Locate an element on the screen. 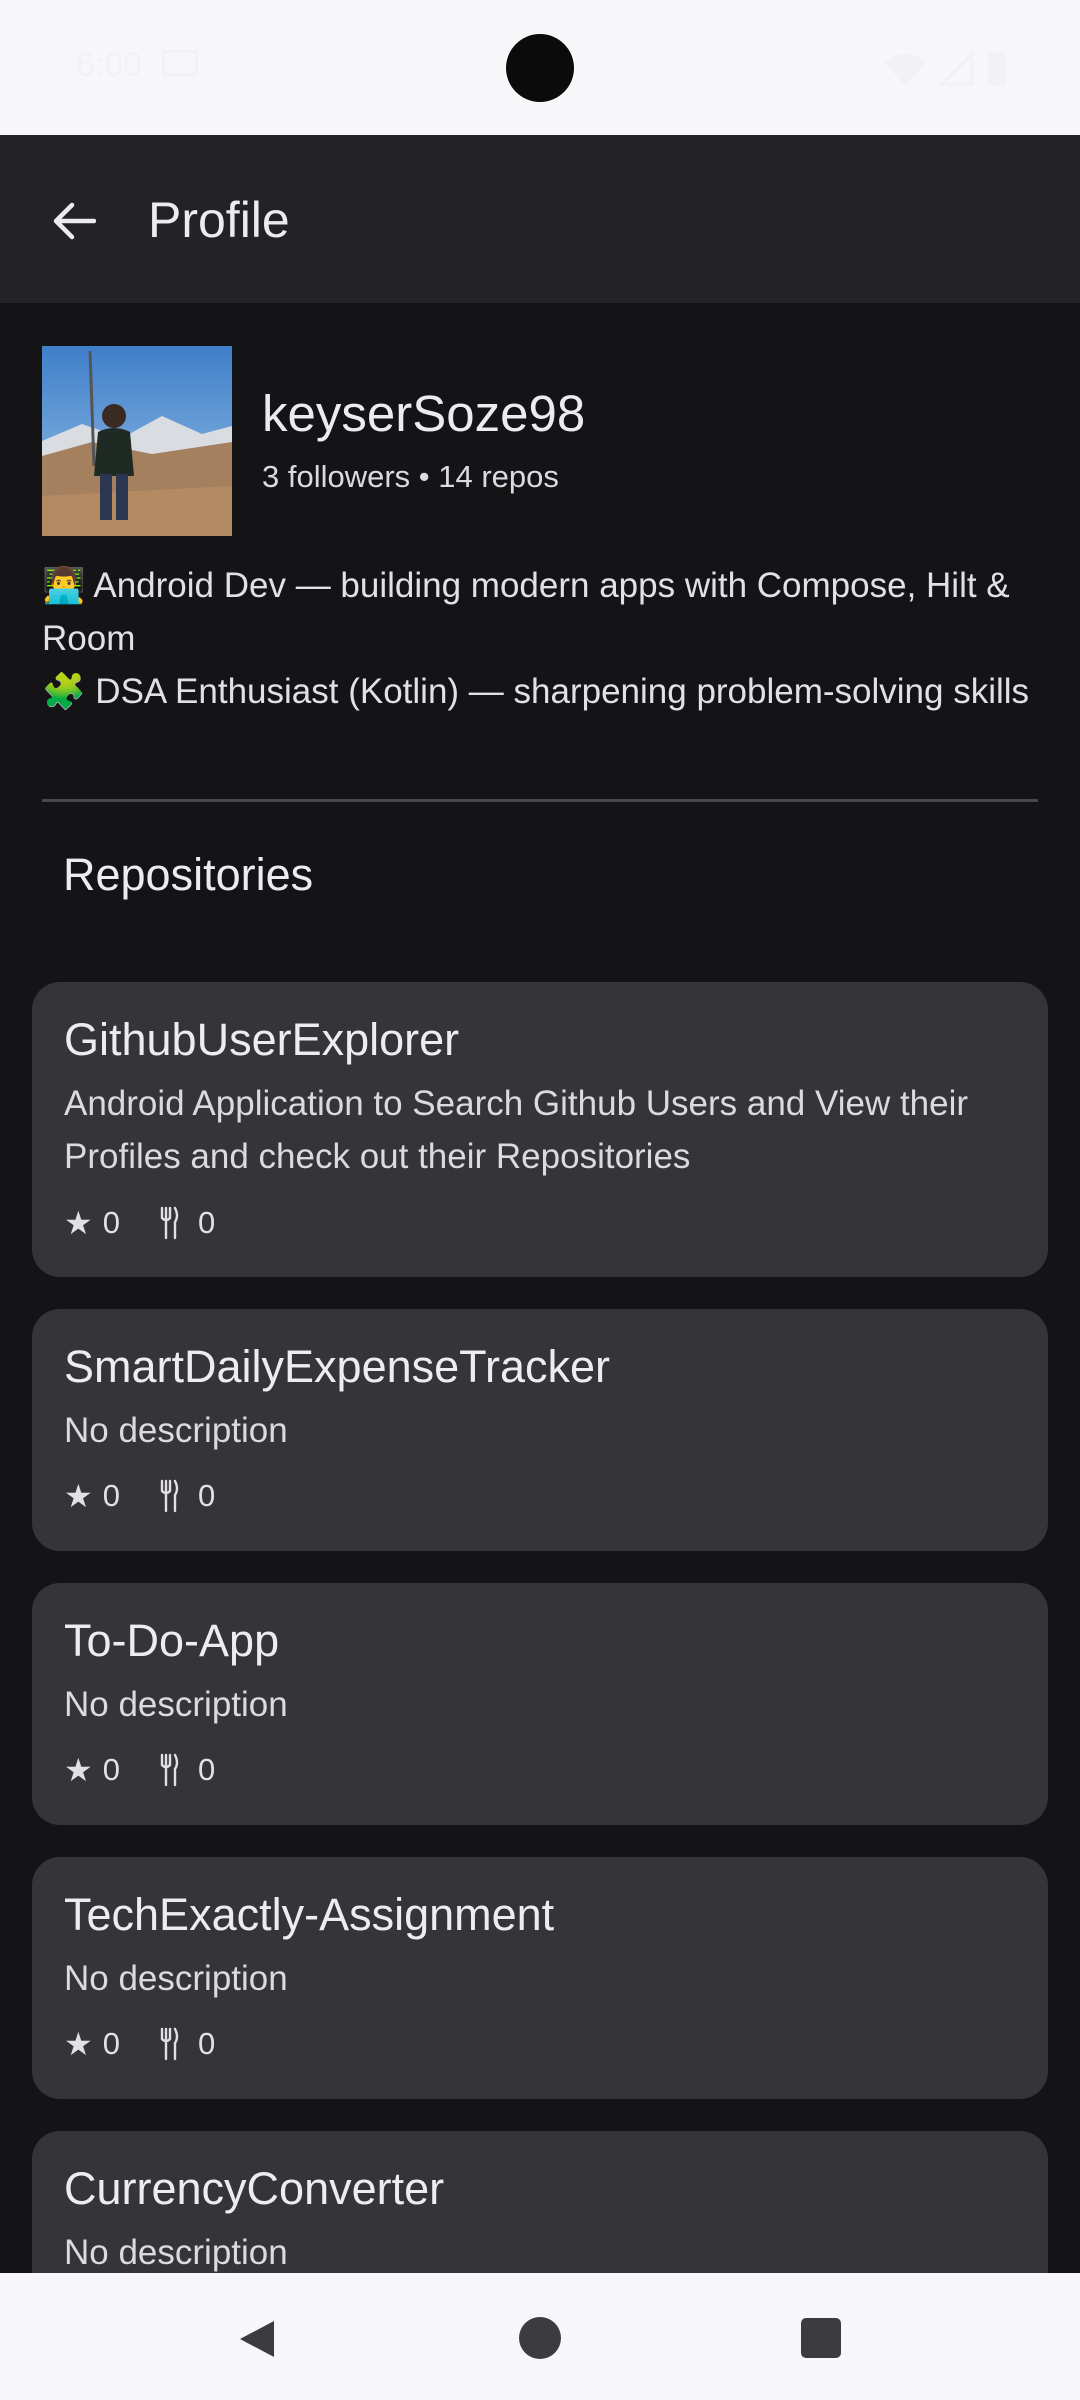 The width and height of the screenshot is (1080, 2400). avatar is located at coordinates (137, 441).